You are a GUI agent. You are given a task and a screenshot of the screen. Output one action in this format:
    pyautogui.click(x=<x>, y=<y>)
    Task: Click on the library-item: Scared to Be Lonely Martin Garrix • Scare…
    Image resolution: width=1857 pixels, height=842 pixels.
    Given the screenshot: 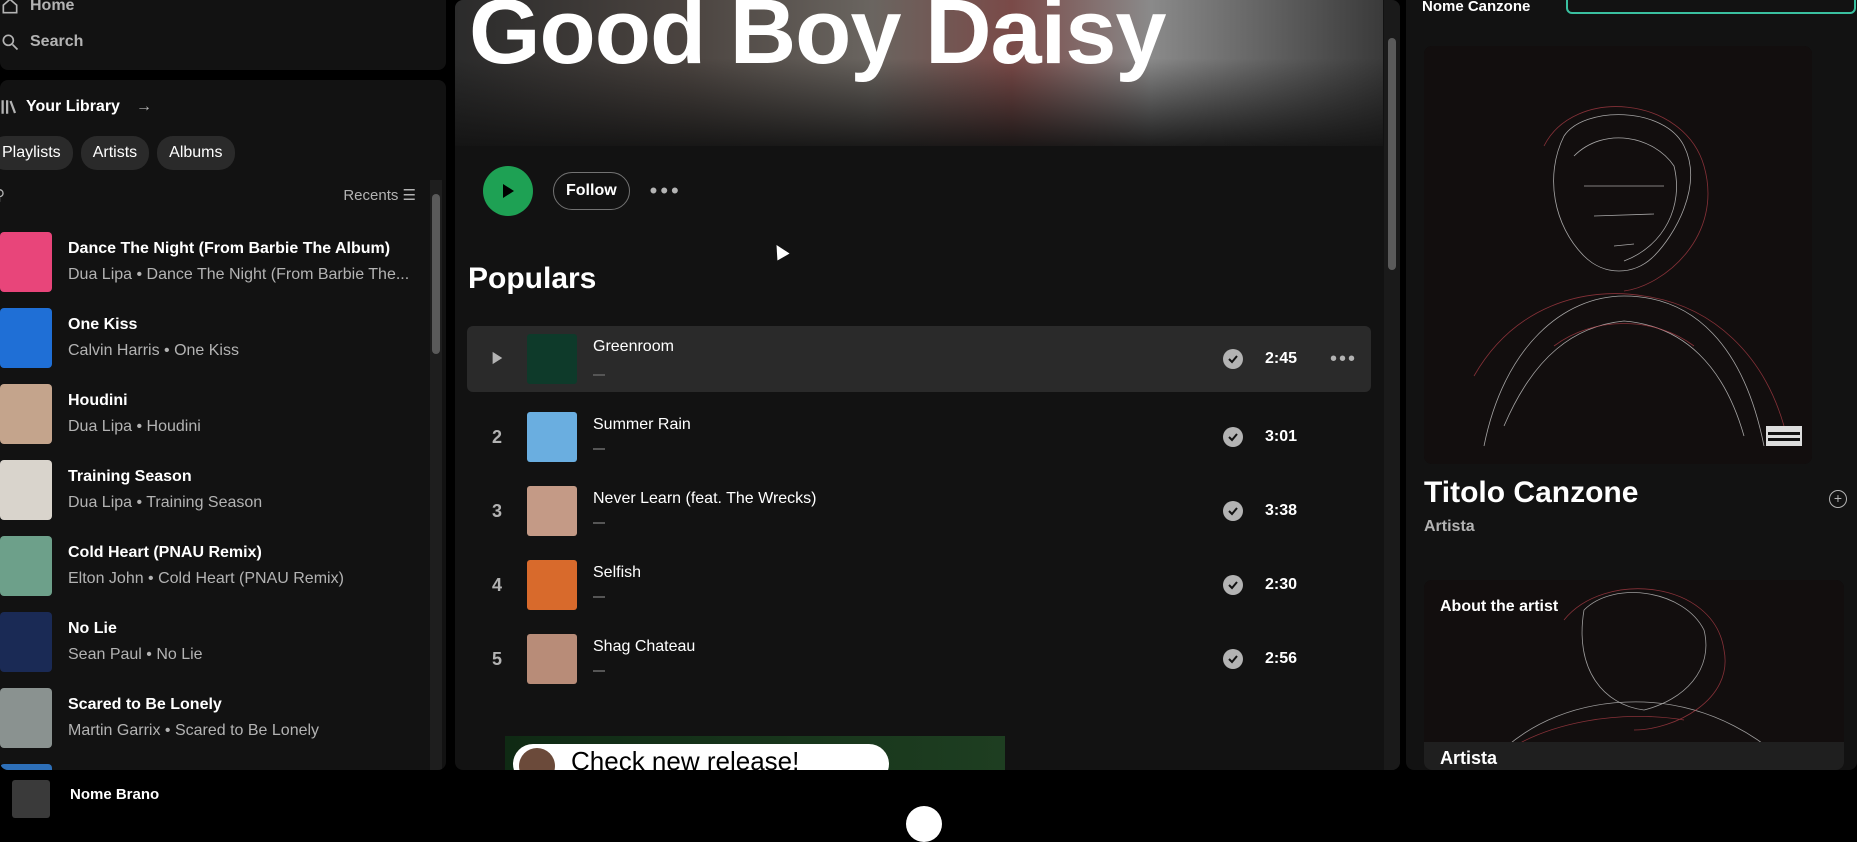 What is the action you would take?
    pyautogui.click(x=215, y=718)
    